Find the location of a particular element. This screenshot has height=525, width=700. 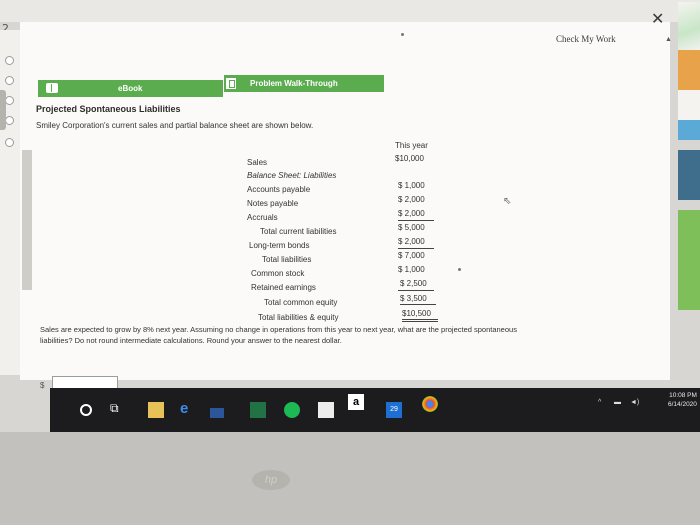

problem-title: Projected Spontaneous Liabilities is located at coordinates (108, 109).